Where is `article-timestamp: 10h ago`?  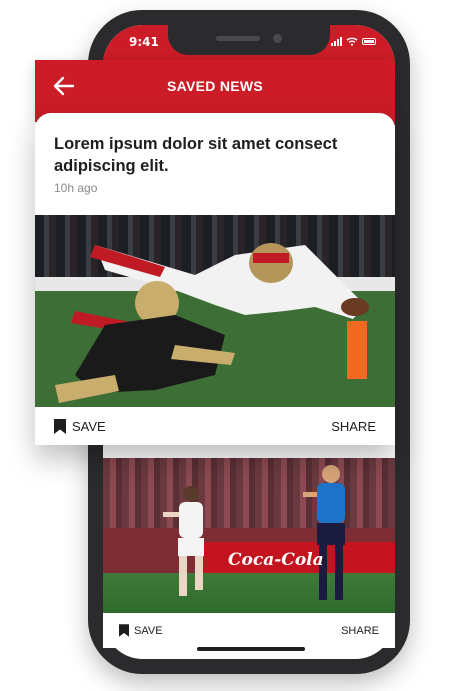
article-timestamp: 10h ago is located at coordinates (76, 188).